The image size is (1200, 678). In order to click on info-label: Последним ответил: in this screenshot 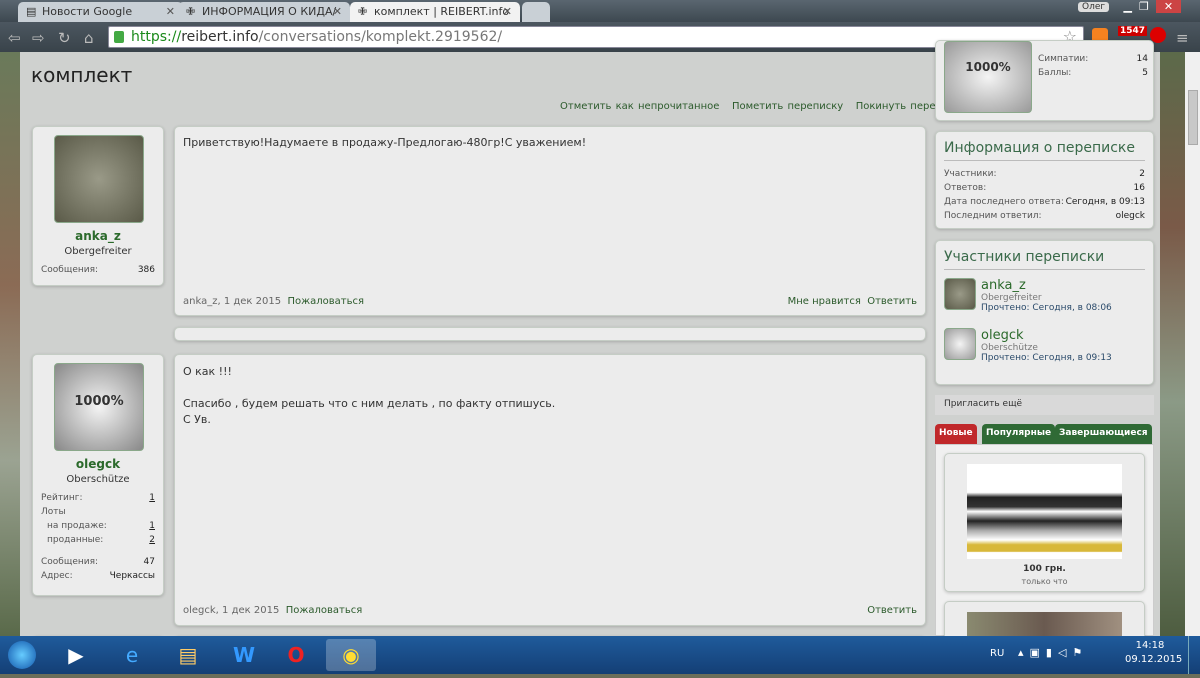, I will do `click(993, 216)`.